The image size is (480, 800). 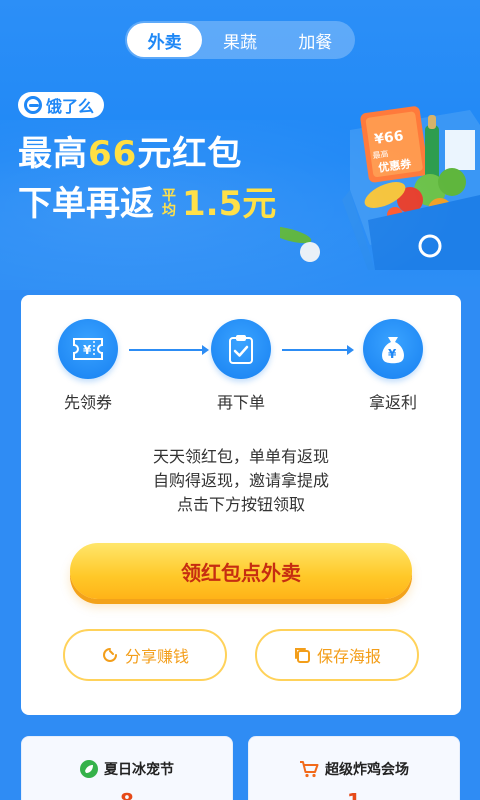 What do you see at coordinates (89, 769) in the screenshot?
I see `leaf-icon` at bounding box center [89, 769].